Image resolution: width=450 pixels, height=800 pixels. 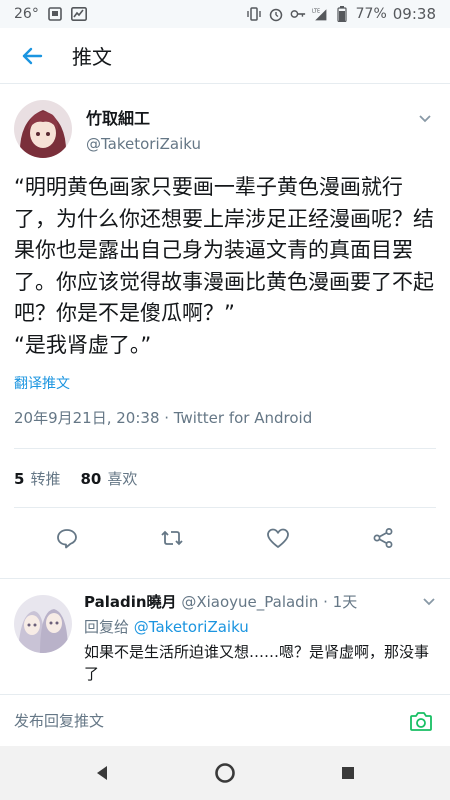 I want to click on status-left: 26°, so click(x=50, y=14).